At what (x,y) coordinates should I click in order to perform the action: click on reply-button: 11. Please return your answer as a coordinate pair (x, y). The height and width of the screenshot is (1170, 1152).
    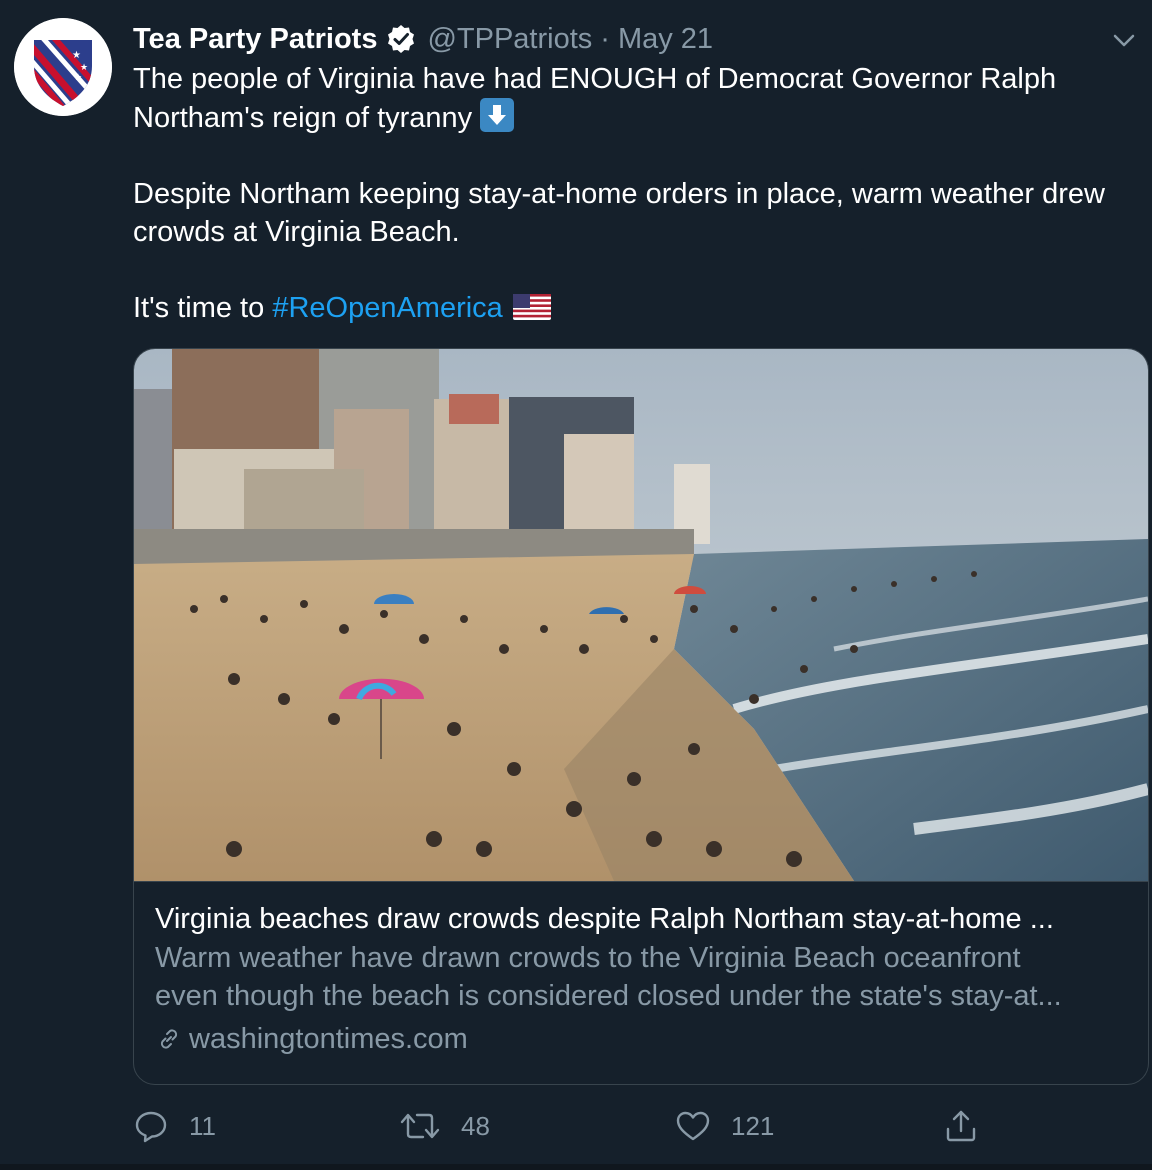
    Looking at the image, I should click on (174, 1126).